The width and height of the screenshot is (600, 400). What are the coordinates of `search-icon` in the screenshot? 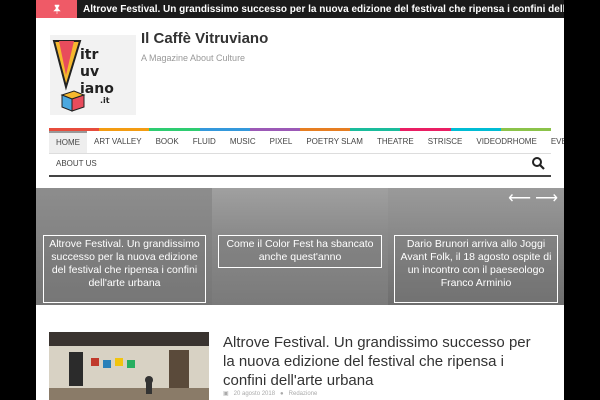 It's located at (538, 163).